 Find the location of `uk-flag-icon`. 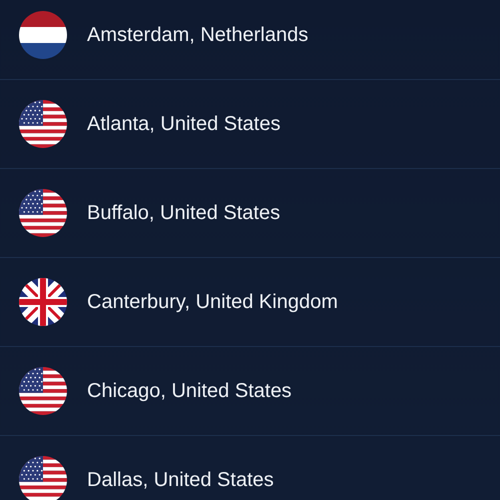

uk-flag-icon is located at coordinates (43, 302).